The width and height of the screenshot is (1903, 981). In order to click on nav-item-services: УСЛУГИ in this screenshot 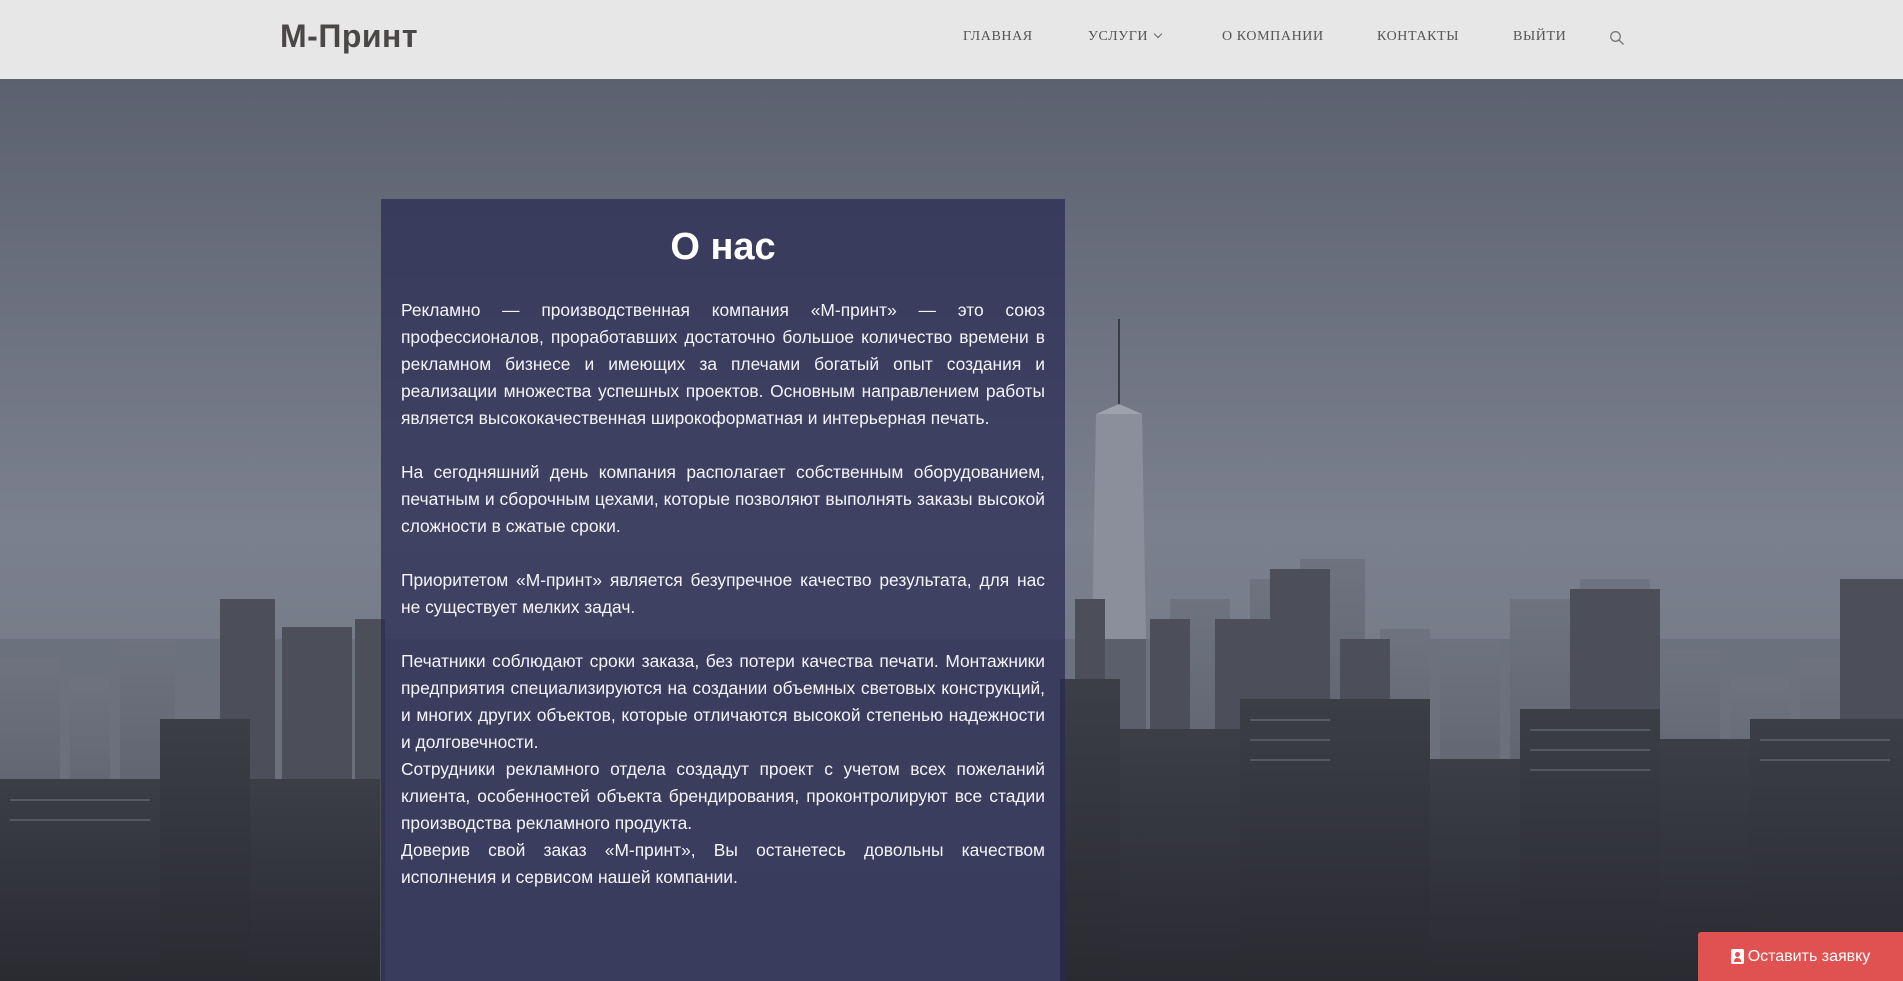, I will do `click(1125, 37)`.